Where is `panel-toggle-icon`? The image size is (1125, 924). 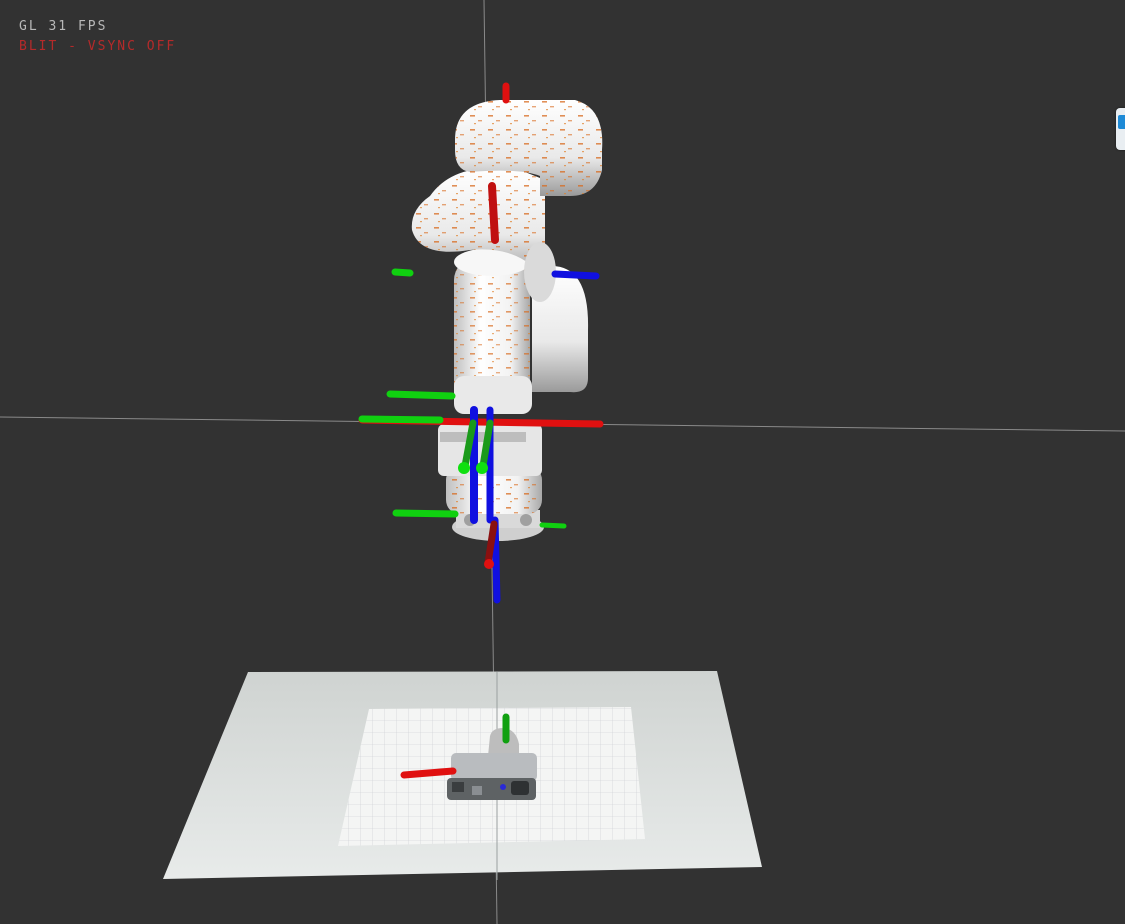
panel-toggle-icon is located at coordinates (1121, 122).